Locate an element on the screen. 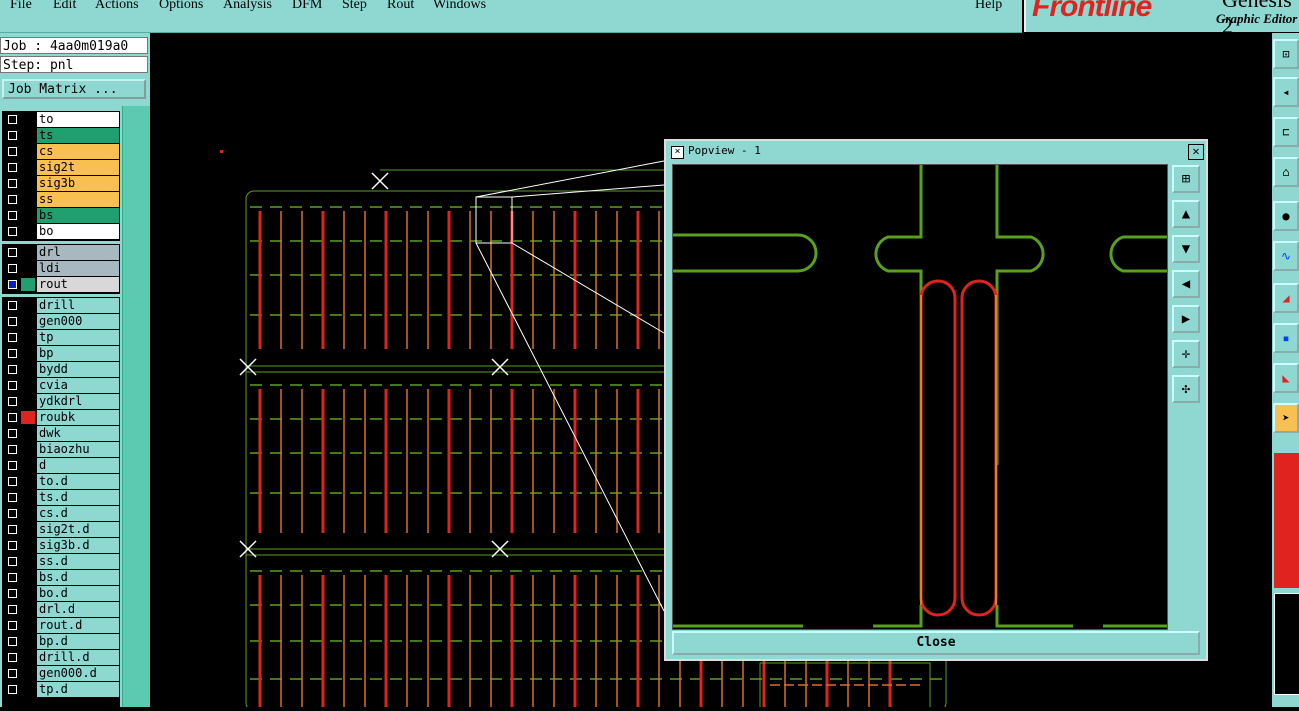 The width and height of the screenshot is (1299, 711). layer-name: bp.d is located at coordinates (78, 641).